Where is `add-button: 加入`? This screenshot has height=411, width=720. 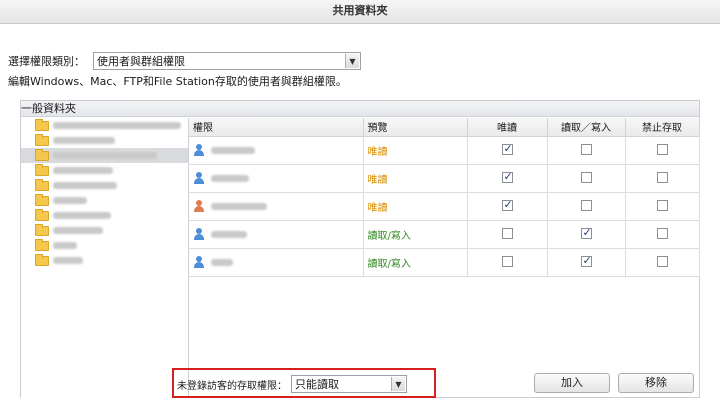
add-button: 加入 is located at coordinates (572, 383).